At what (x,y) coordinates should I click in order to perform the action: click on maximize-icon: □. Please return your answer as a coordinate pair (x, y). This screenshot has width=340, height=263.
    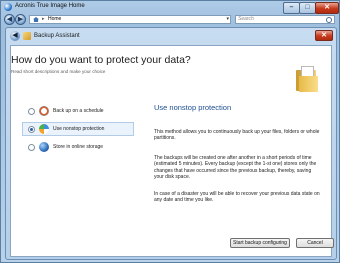
    Looking at the image, I should click on (307, 7).